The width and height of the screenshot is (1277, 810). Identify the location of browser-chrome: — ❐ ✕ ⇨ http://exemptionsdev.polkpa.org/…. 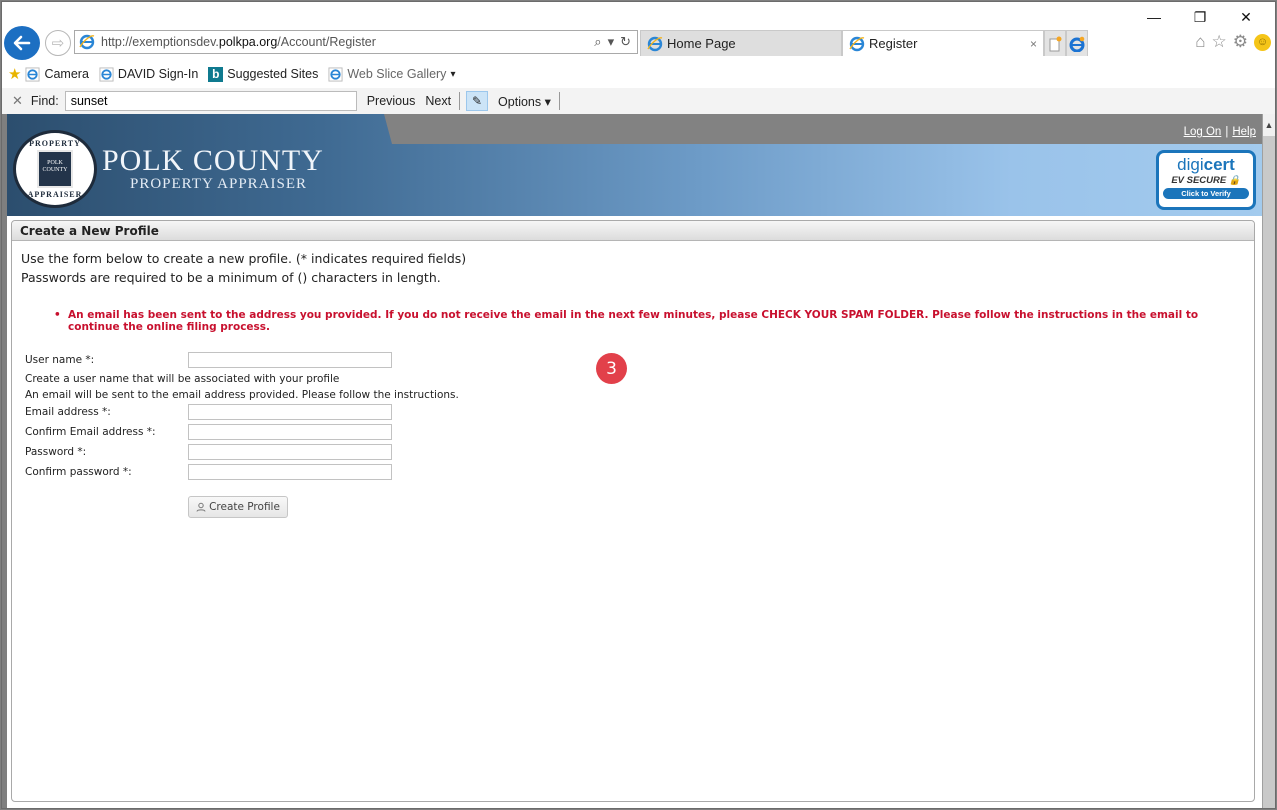
(638, 58).